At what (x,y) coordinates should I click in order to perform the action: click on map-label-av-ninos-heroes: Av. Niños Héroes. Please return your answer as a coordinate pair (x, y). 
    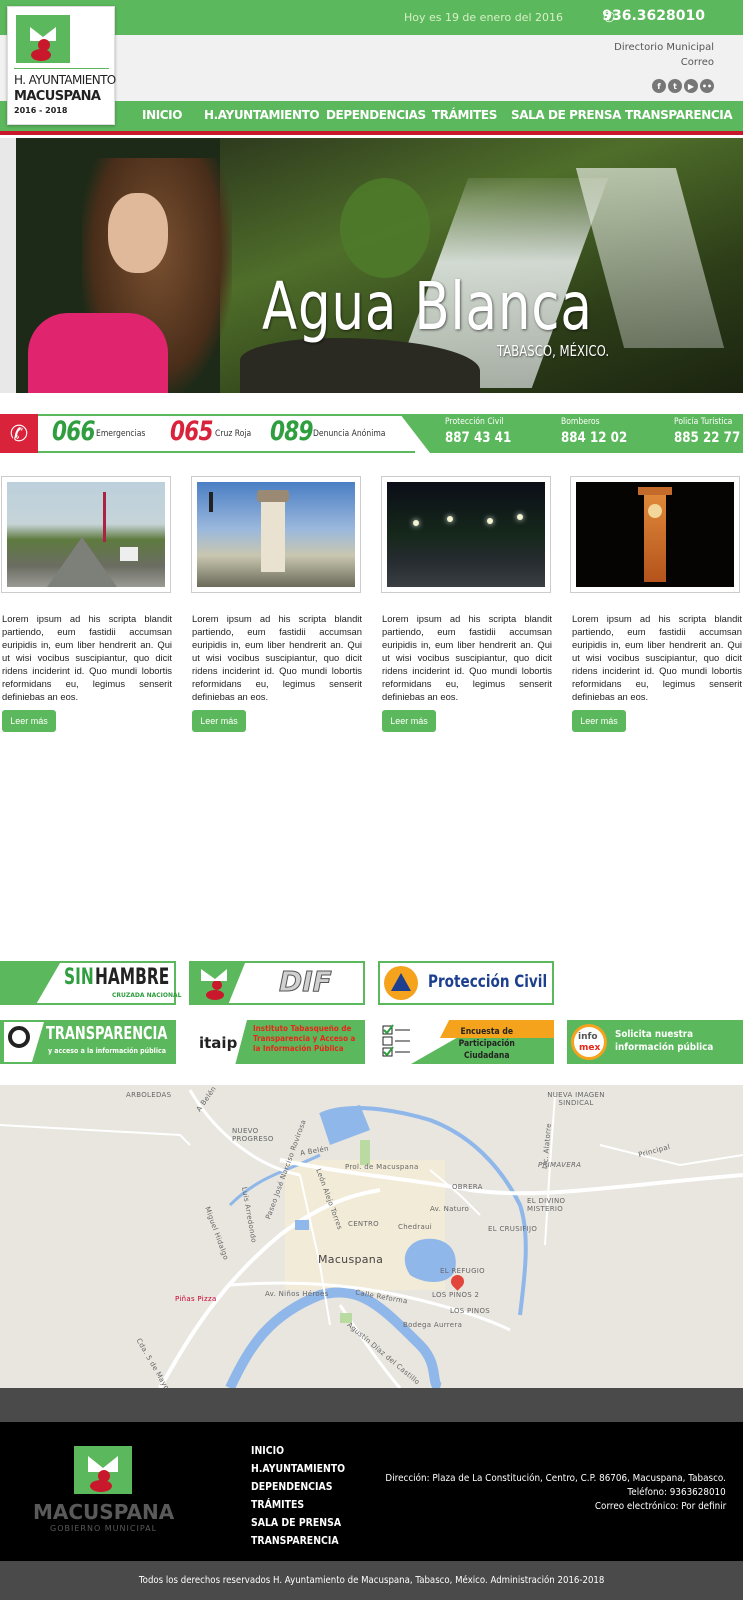
    Looking at the image, I should click on (297, 1294).